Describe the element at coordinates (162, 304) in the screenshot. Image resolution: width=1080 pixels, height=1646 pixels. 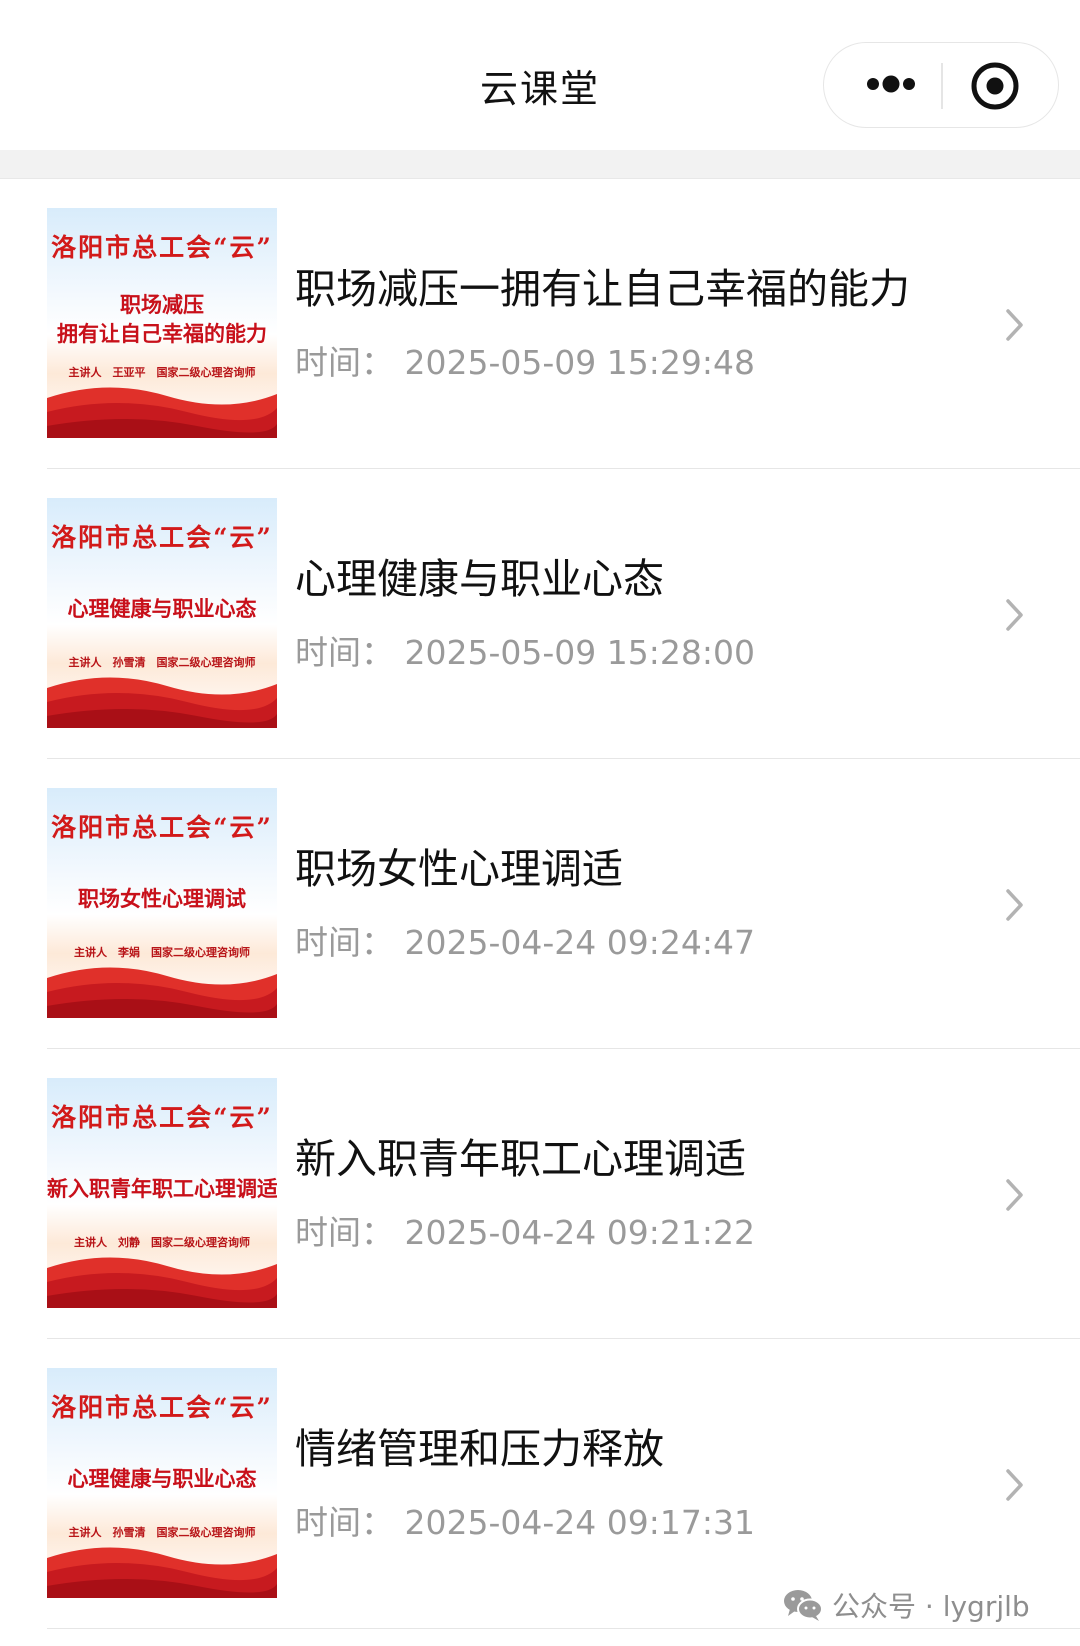
I see `thumbnail-subtitle-line: 职场减压` at that location.